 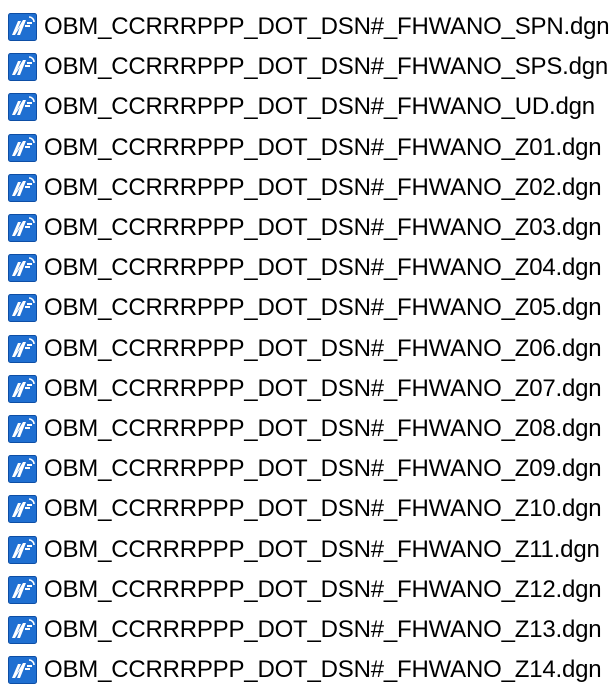 I want to click on file-row: OBM_CCRRRPPP_DOT_DSN#_FHWANO_Z12.dgn, so click(x=306, y=590).